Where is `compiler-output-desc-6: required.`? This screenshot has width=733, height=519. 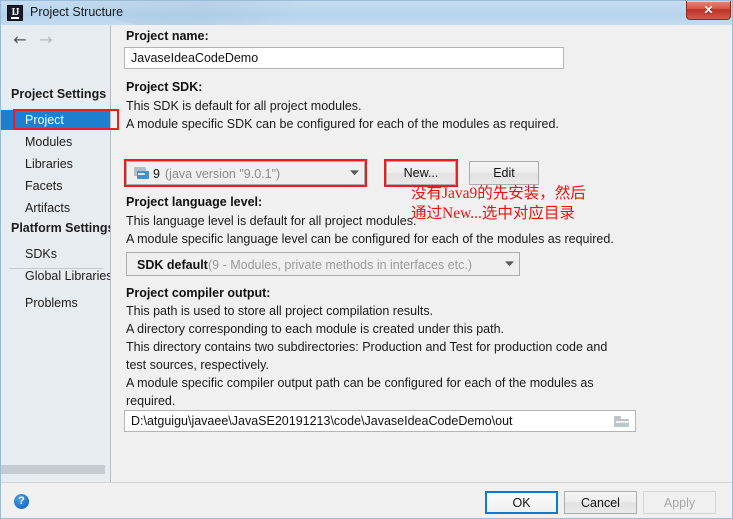 compiler-output-desc-6: required. is located at coordinates (151, 401).